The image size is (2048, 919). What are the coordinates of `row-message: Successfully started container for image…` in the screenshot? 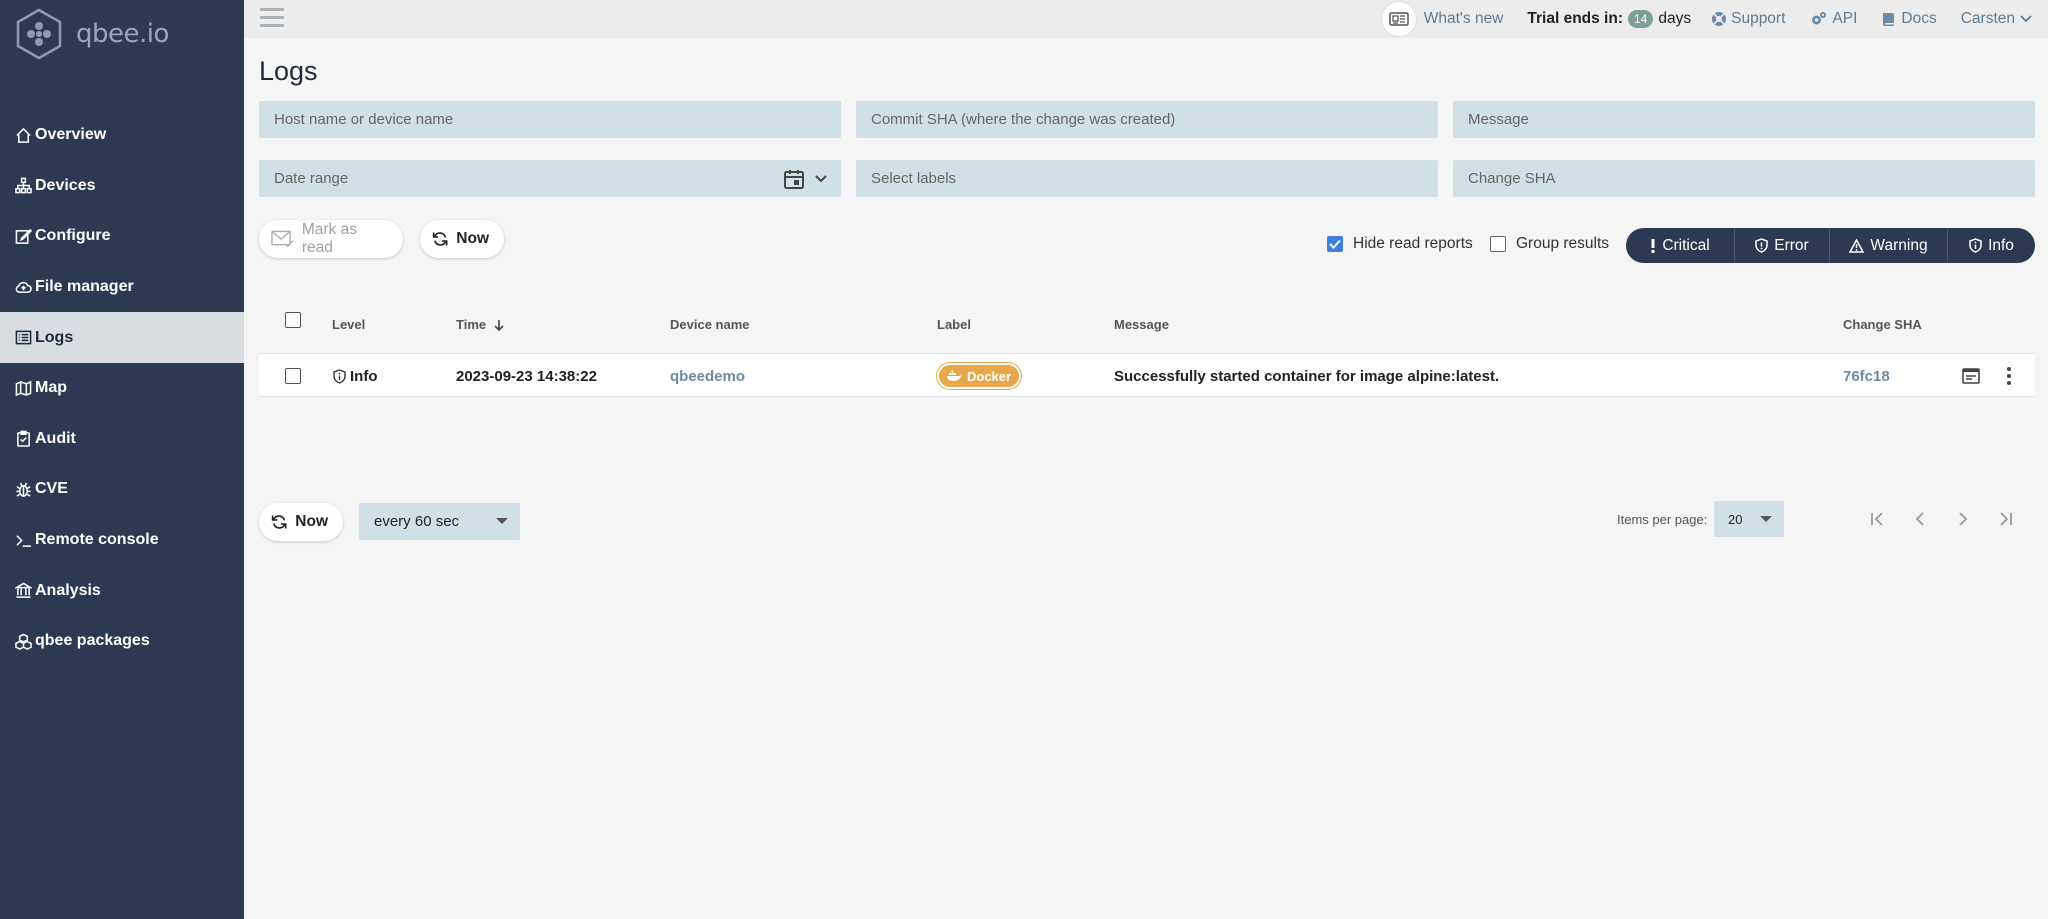 It's located at (1307, 376).